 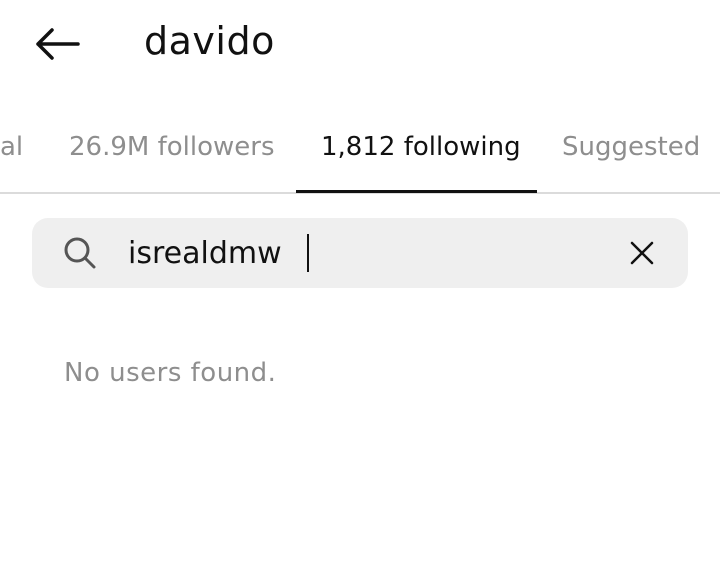 I want to click on close-icon, so click(x=642, y=253).